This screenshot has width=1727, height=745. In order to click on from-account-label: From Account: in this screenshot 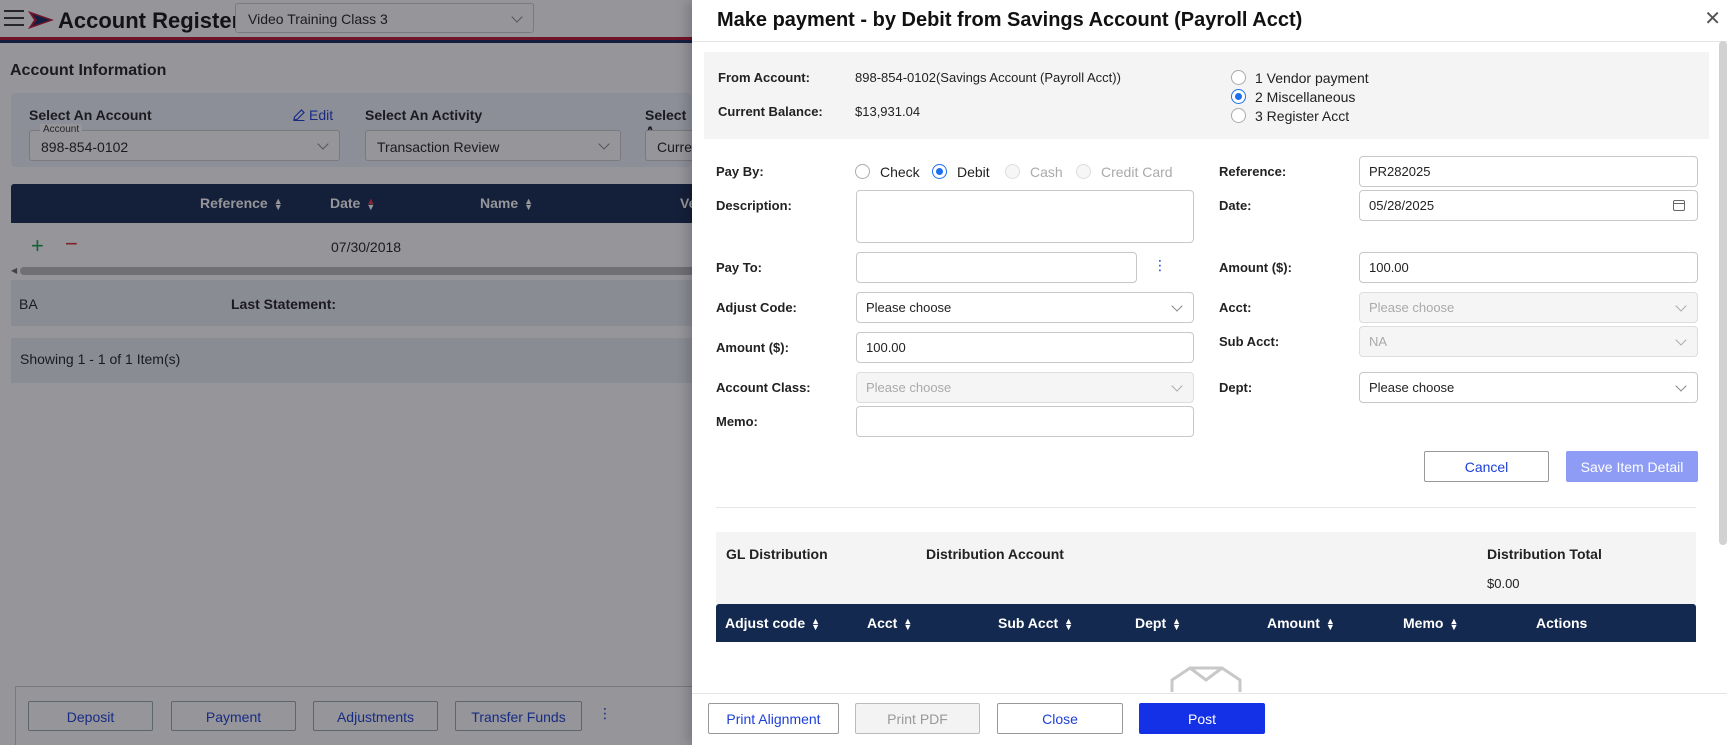, I will do `click(764, 77)`.